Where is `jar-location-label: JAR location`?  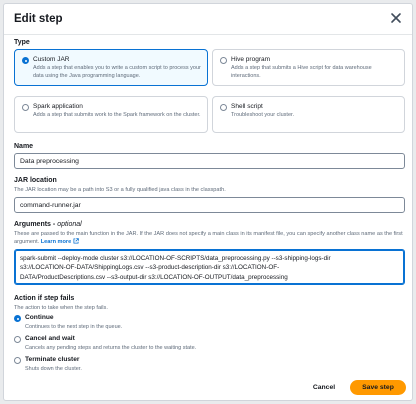
jar-location-label: JAR location is located at coordinates (35, 180).